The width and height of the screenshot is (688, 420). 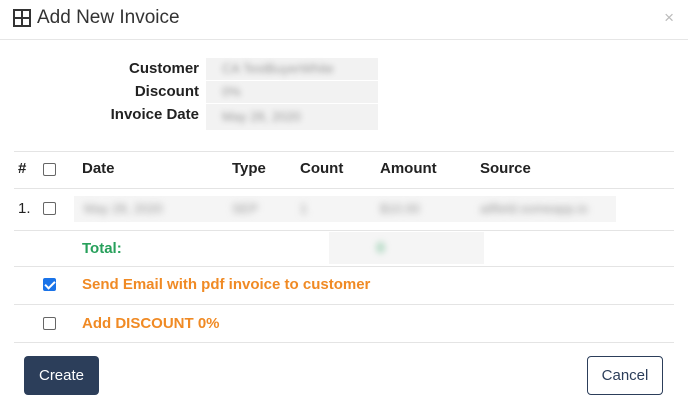 I want to click on create-button: Create, so click(x=61, y=375).